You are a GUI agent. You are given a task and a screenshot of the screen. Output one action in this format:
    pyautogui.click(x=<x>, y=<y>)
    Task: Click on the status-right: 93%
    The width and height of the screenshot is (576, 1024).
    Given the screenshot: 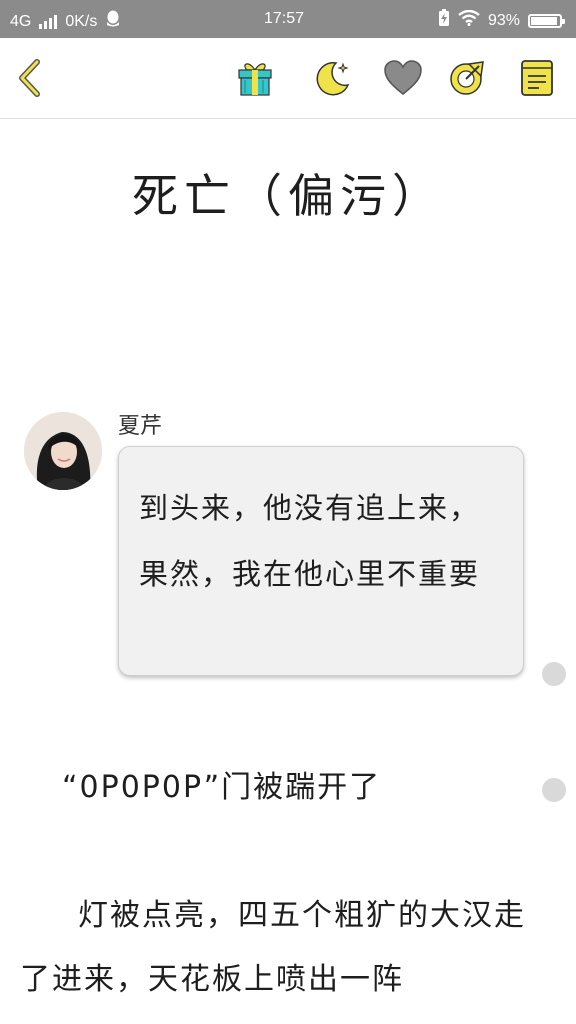 What is the action you would take?
    pyautogui.click(x=501, y=20)
    